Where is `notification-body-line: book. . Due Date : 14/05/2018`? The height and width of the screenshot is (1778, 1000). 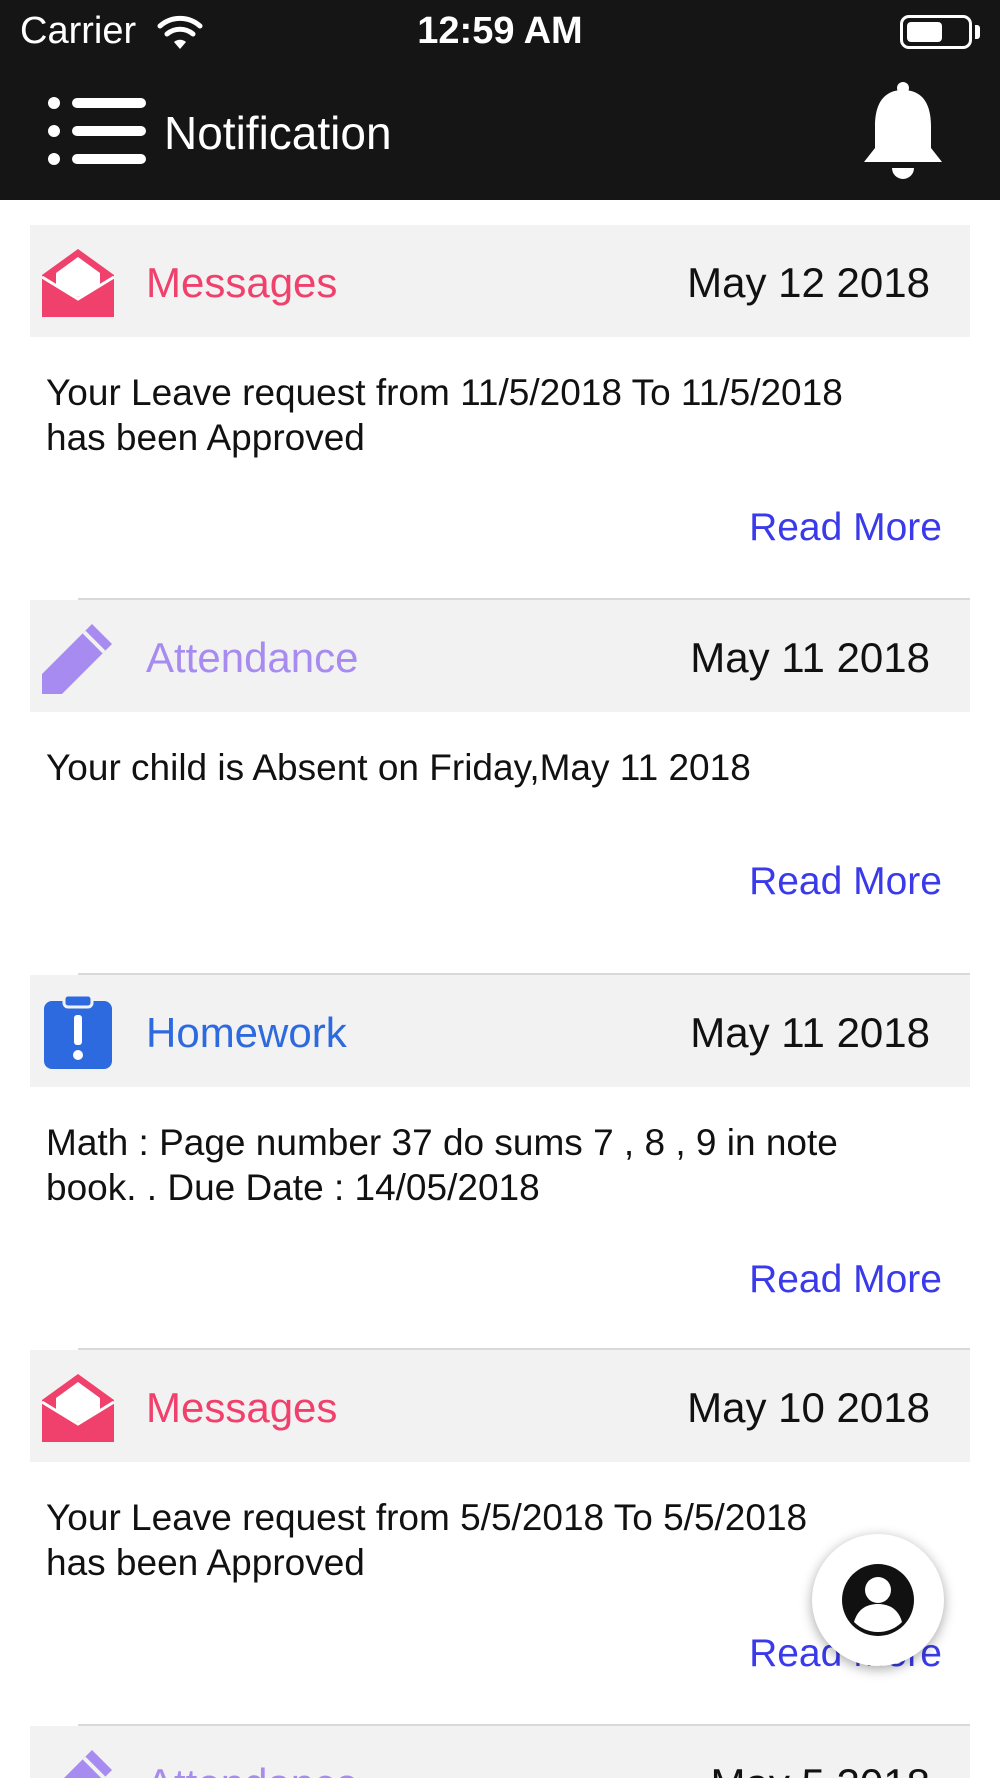 notification-body-line: book. . Due Date : 14/05/2018 is located at coordinates (293, 1187).